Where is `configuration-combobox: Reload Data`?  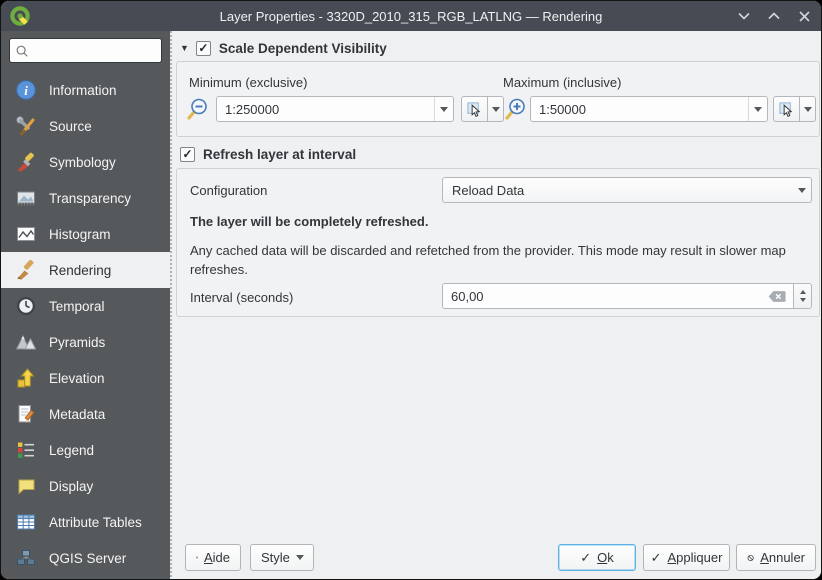
configuration-combobox: Reload Data is located at coordinates (627, 190).